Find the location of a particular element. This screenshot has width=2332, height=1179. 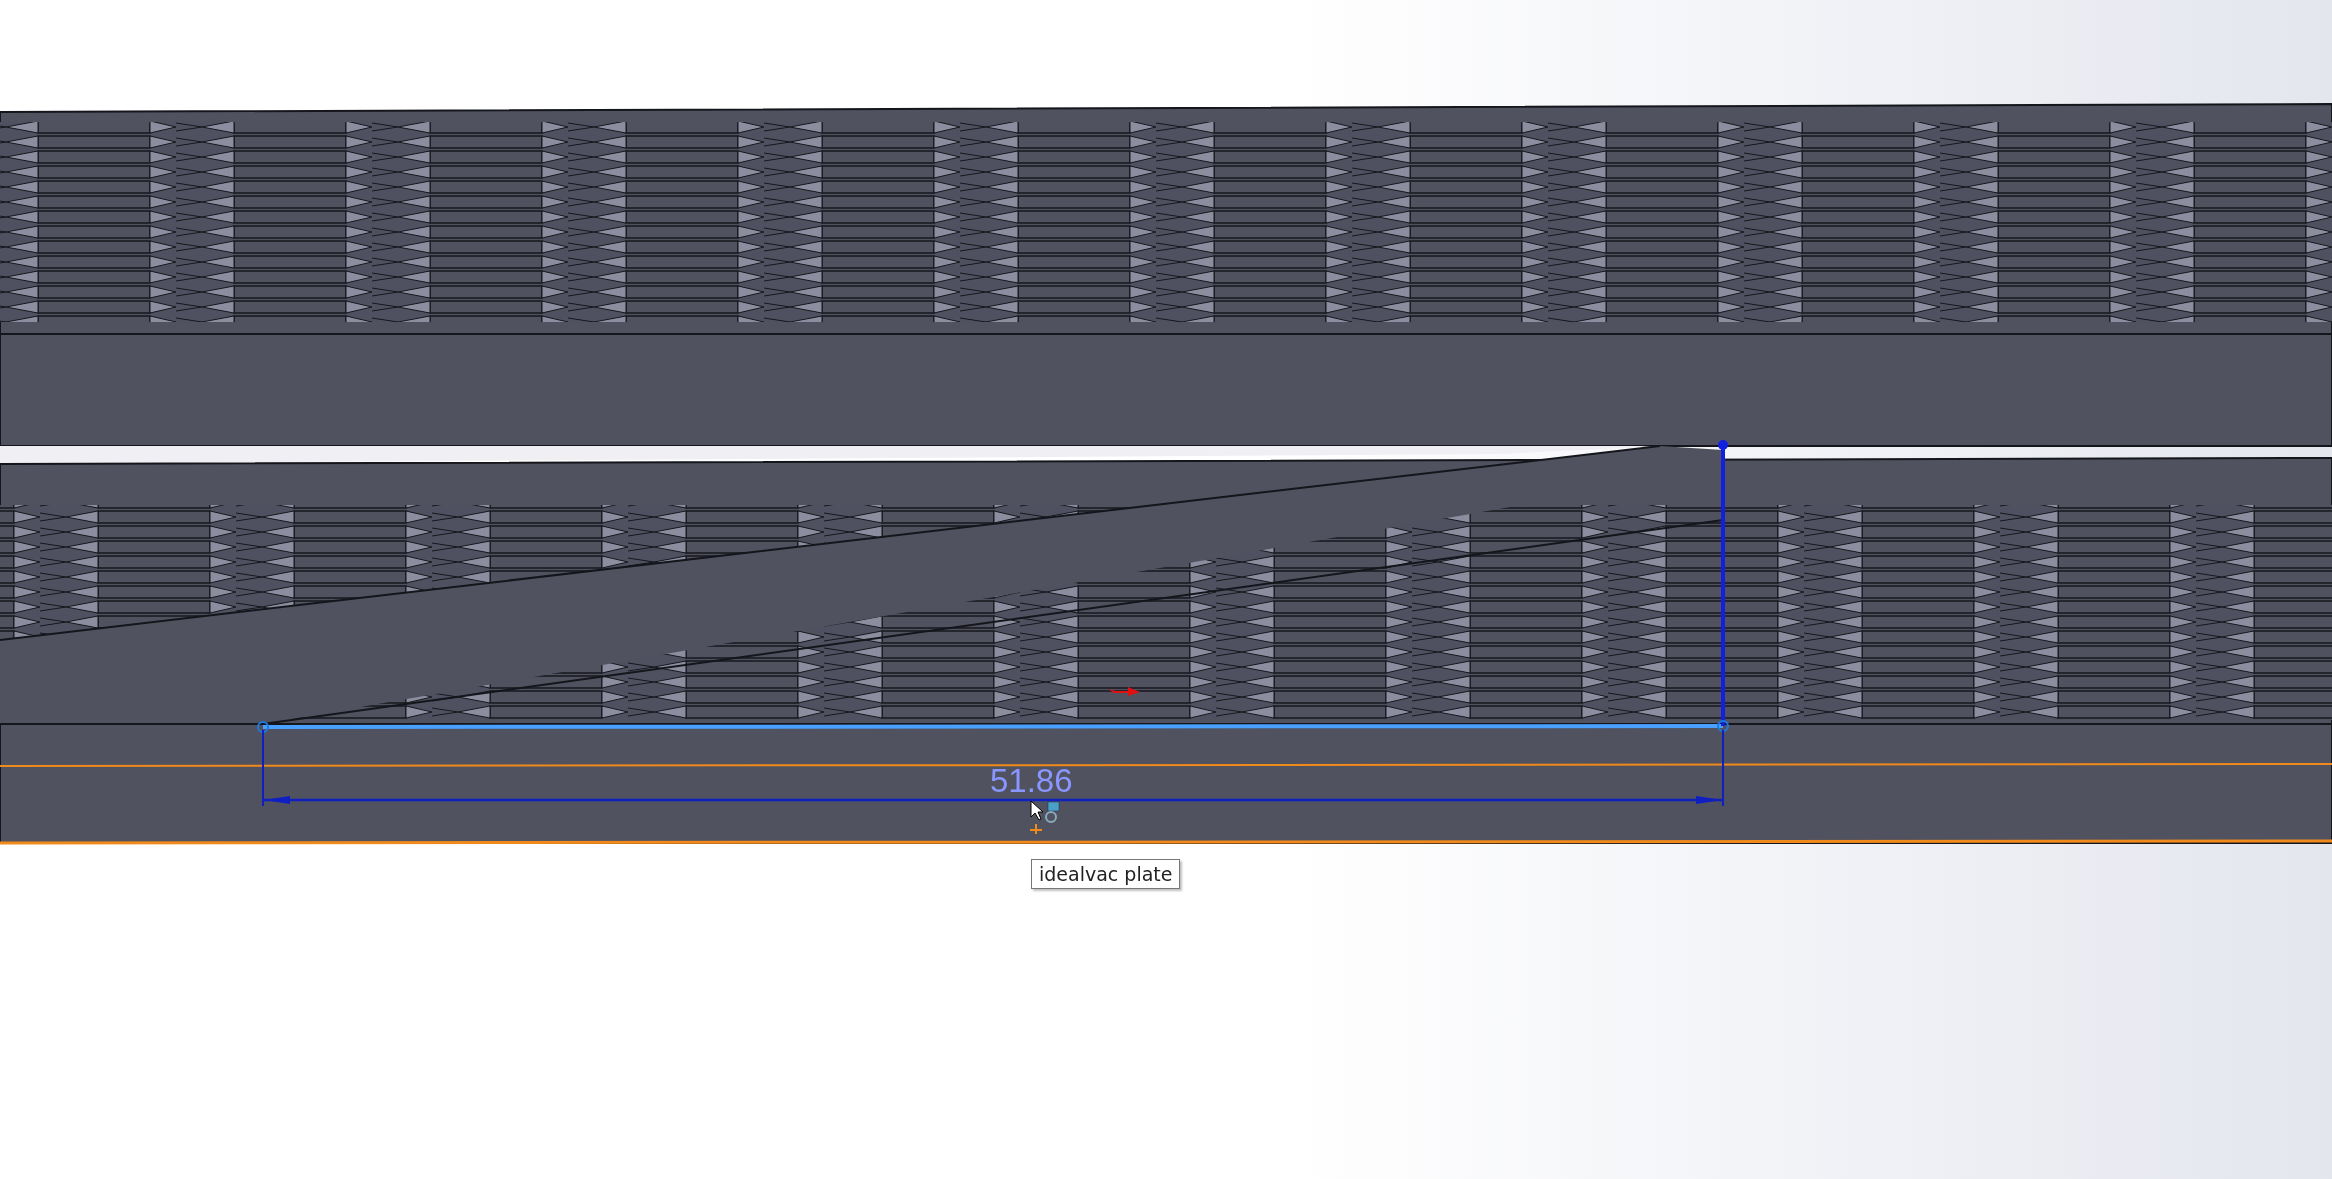

dimension-line is located at coordinates (993, 768).